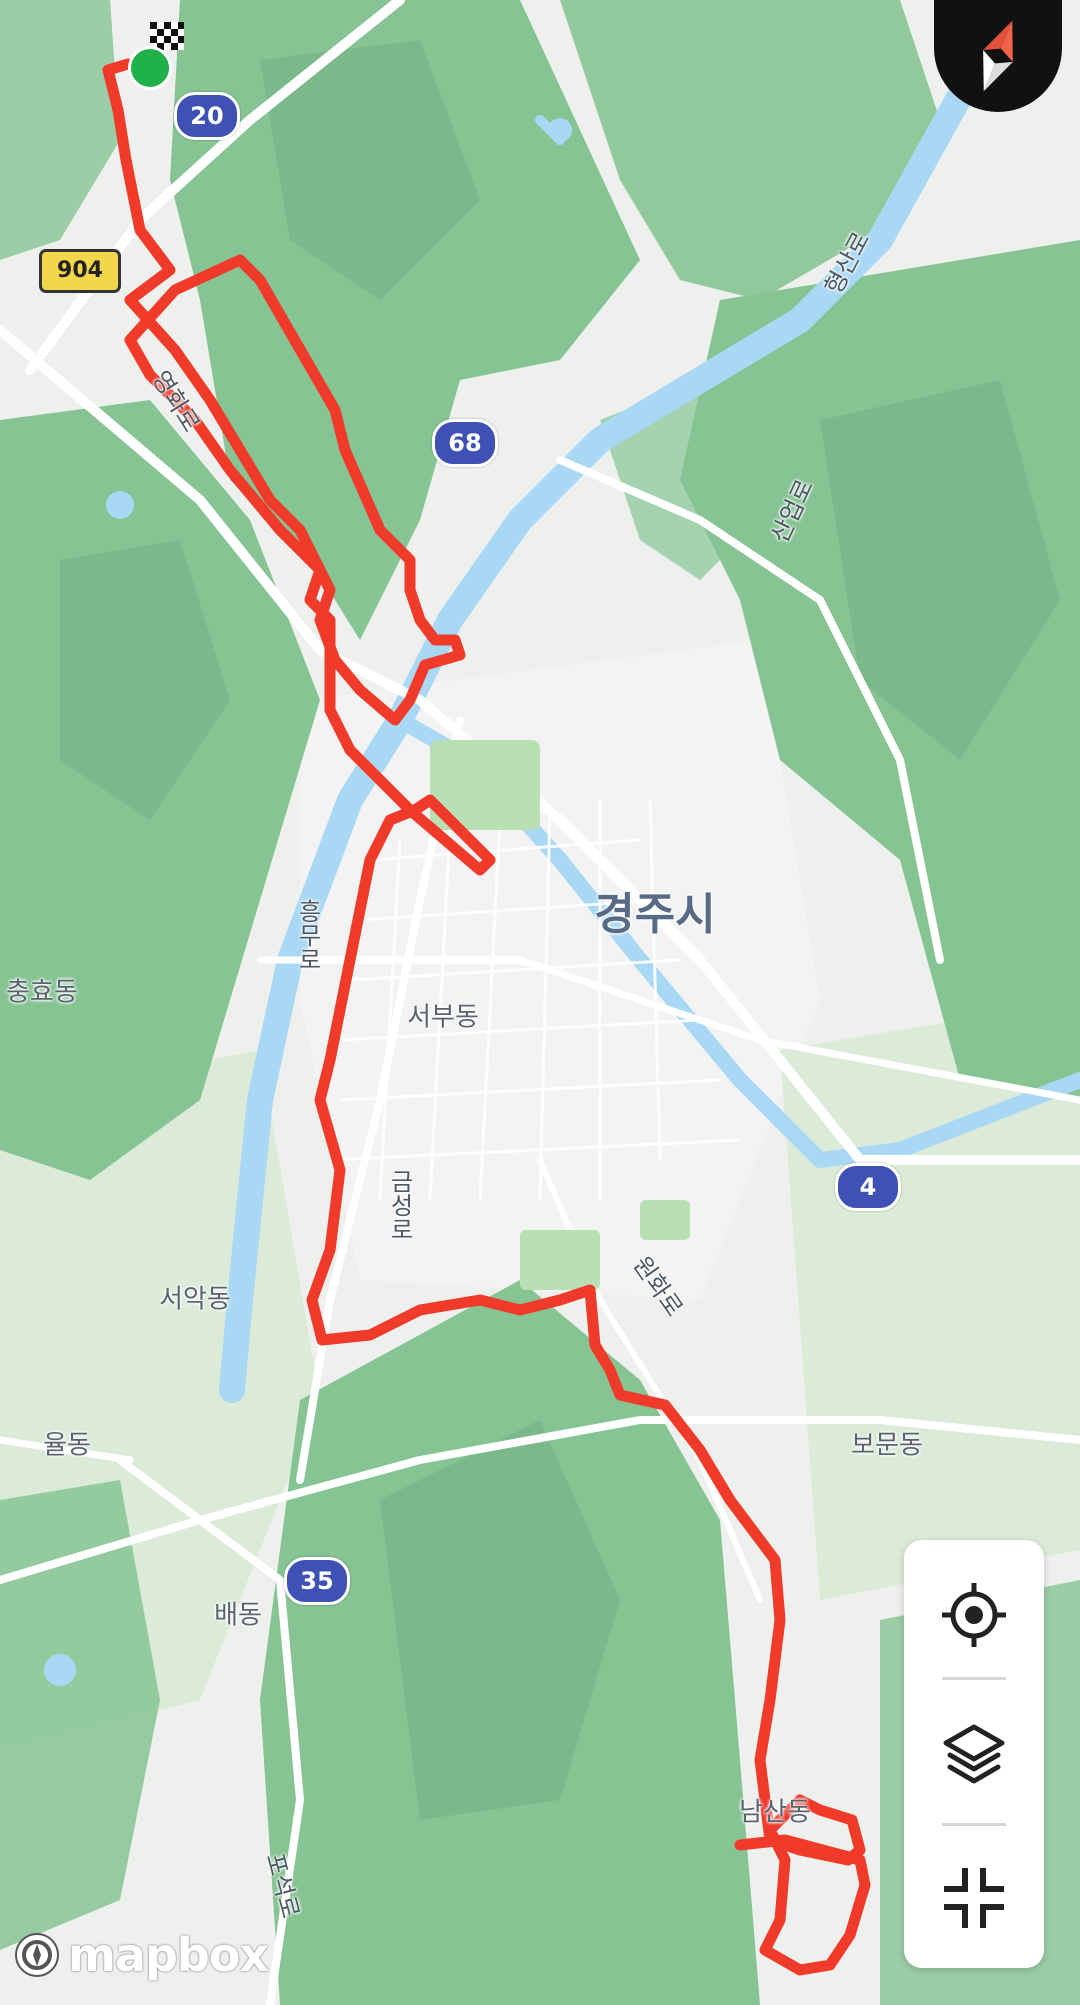 The image size is (1080, 2005). What do you see at coordinates (443, 1017) in the screenshot?
I see `district-label-seobu: 서부동` at bounding box center [443, 1017].